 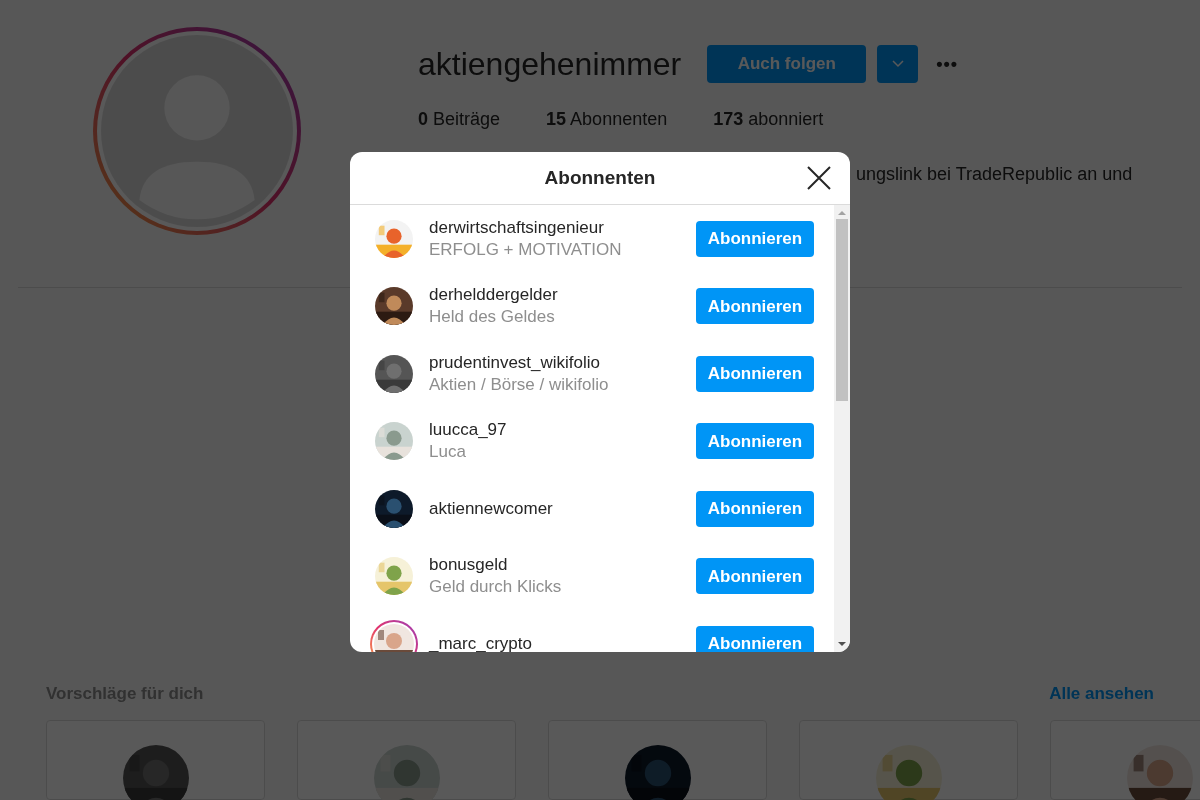 What do you see at coordinates (496, 587) in the screenshot?
I see `follower-bio: Geld durch Klicks` at bounding box center [496, 587].